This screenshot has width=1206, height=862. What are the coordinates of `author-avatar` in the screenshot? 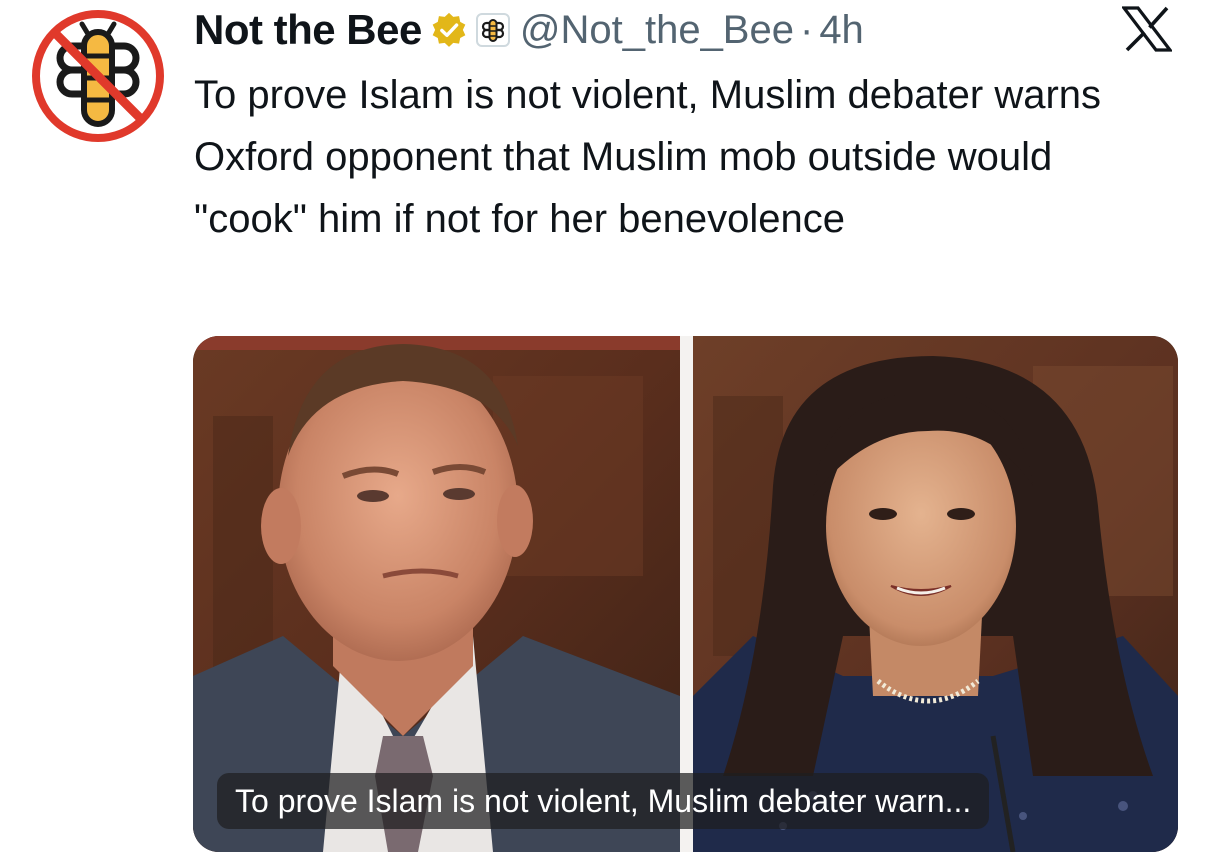 It's located at (98, 76).